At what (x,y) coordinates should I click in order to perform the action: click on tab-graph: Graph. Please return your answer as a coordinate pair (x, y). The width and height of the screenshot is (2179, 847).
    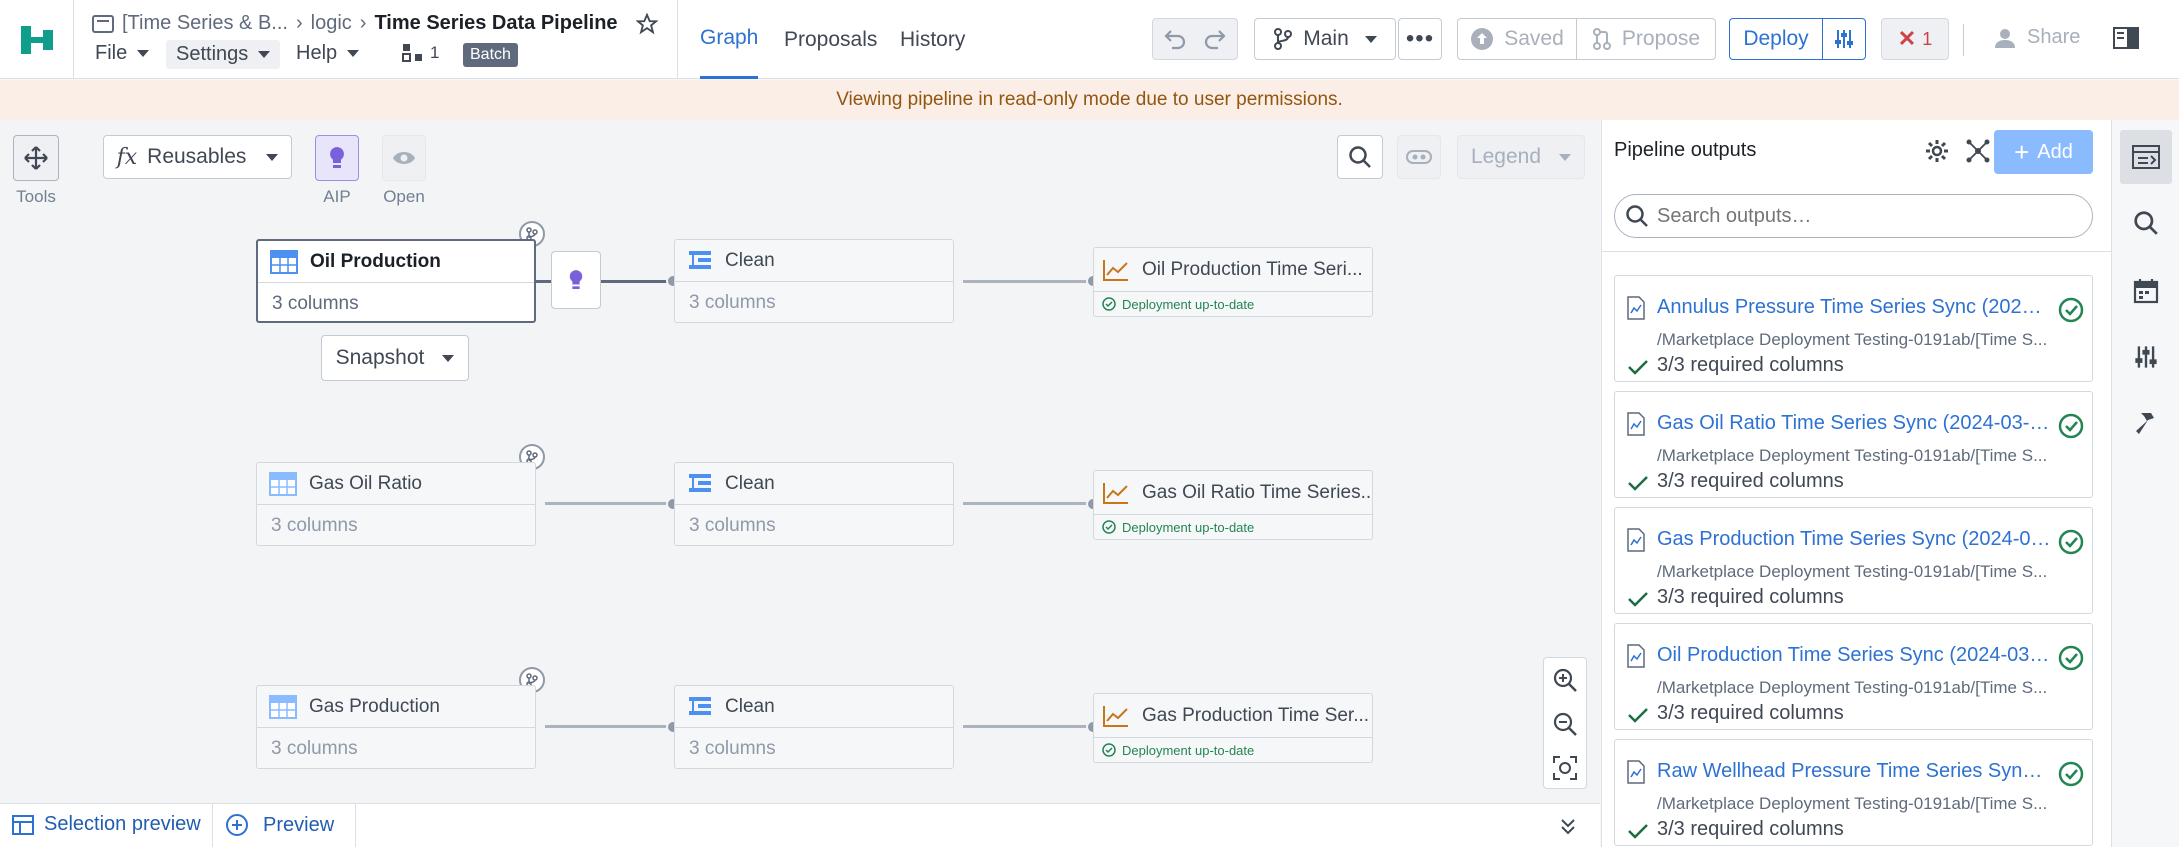
    Looking at the image, I should click on (729, 39).